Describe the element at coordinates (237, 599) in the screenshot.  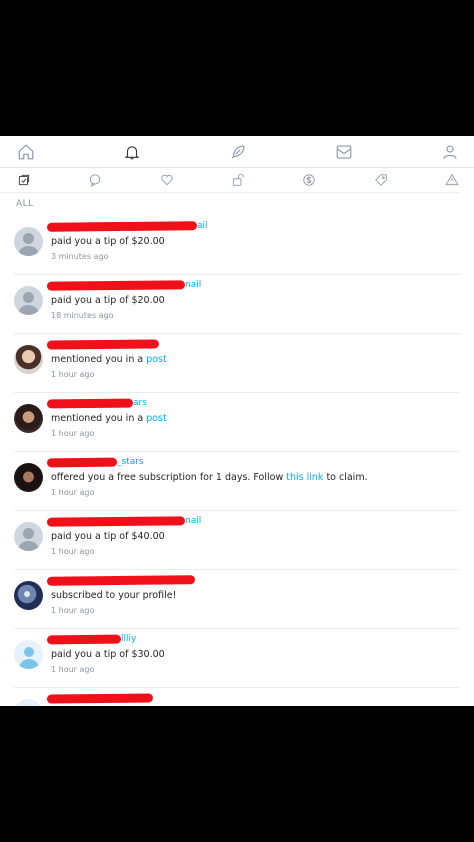
I see `list-item: subscribed to your profile! 1 hour ago` at that location.